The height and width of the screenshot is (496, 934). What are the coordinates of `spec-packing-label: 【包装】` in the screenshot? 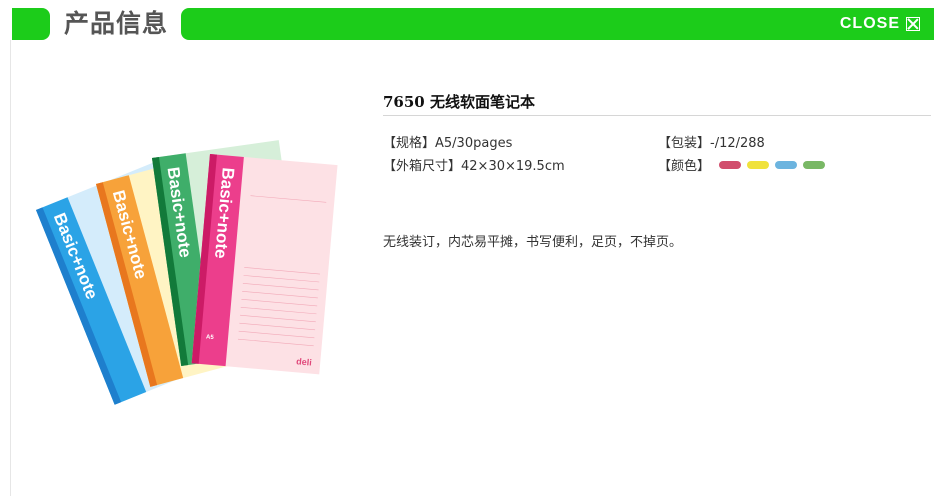 It's located at (684, 143).